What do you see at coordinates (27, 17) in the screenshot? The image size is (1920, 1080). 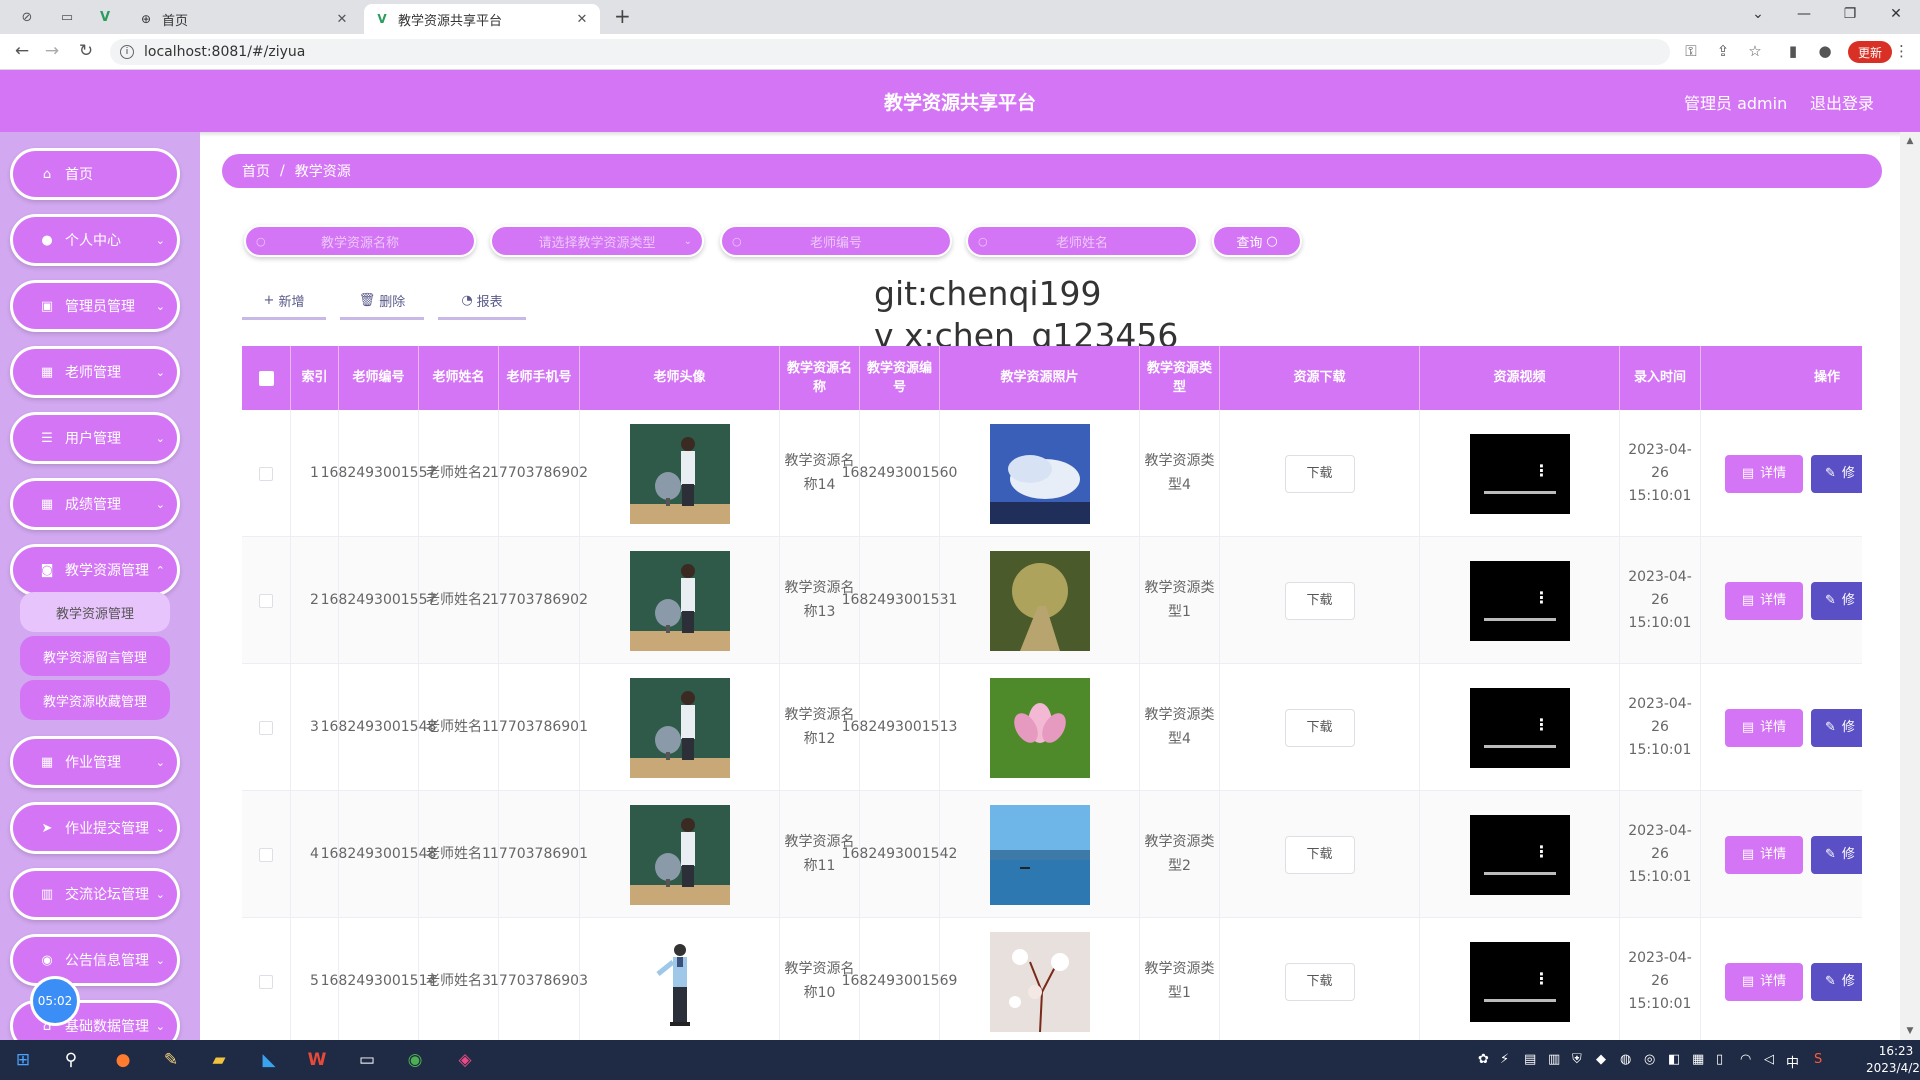 I see `tab-favicon-icon: ⊘` at bounding box center [27, 17].